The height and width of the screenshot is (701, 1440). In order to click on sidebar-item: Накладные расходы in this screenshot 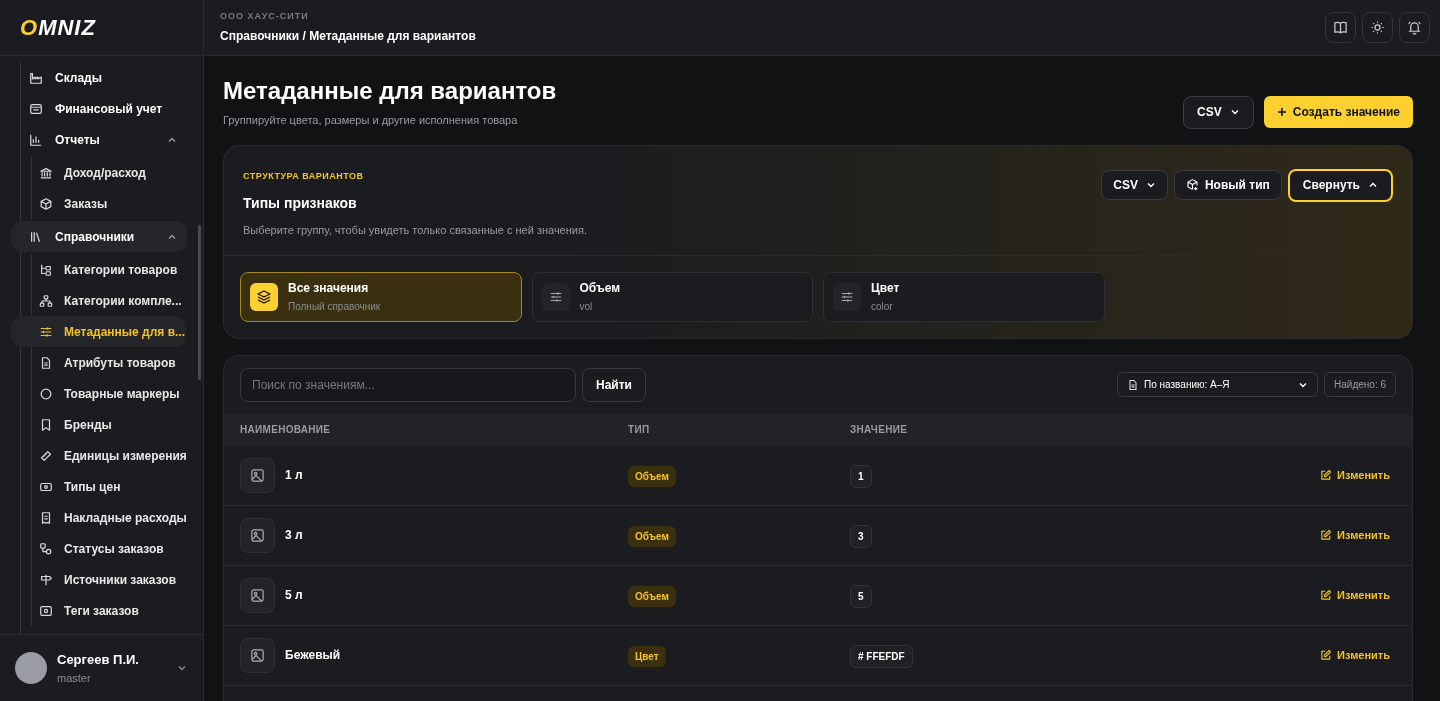, I will do `click(98, 517)`.